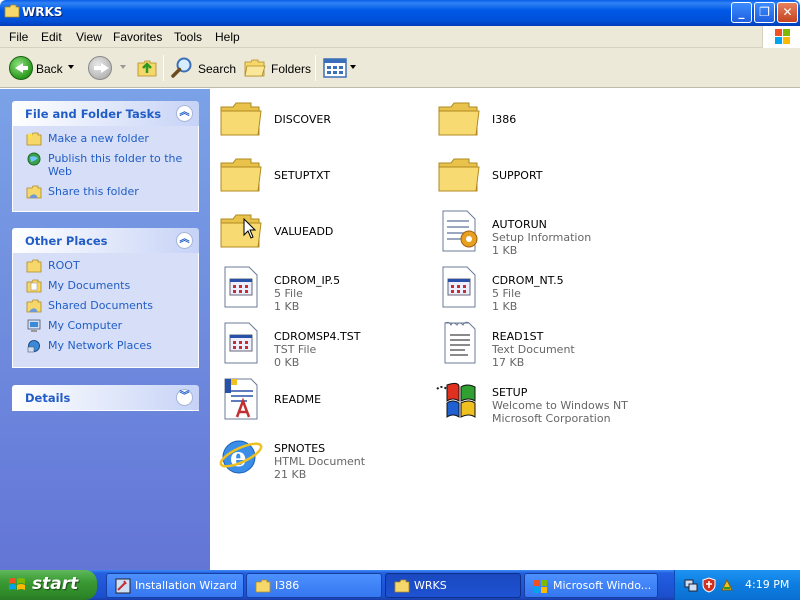 The image size is (800, 600). I want to click on panel-header: Details ︾, so click(105, 397).